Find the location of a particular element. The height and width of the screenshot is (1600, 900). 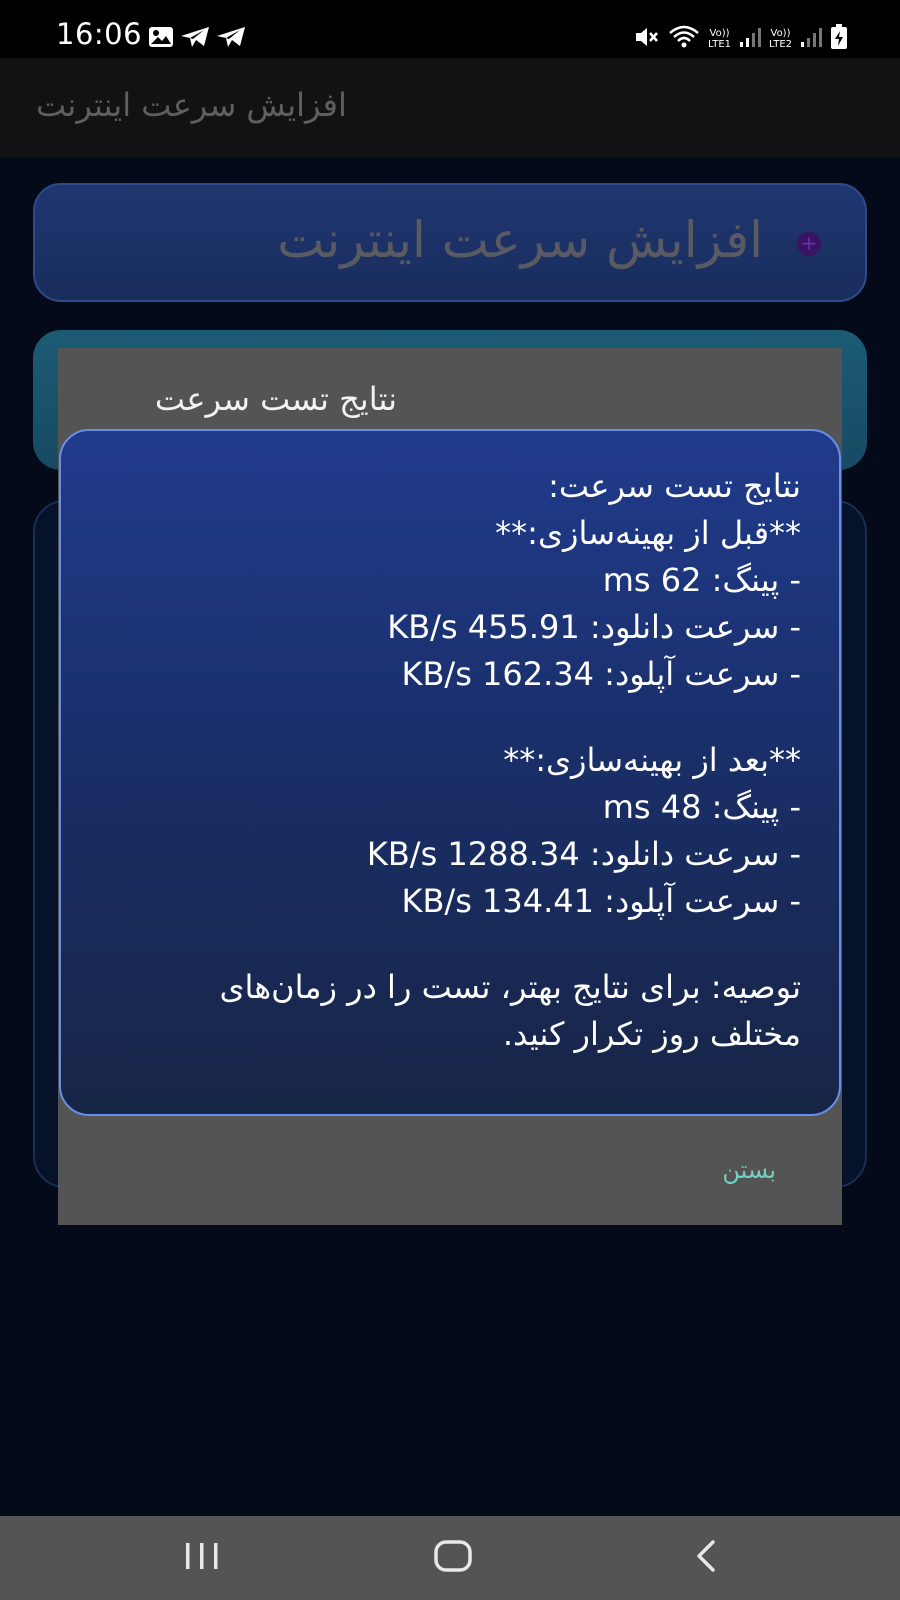

nav-bar is located at coordinates (450, 1558).